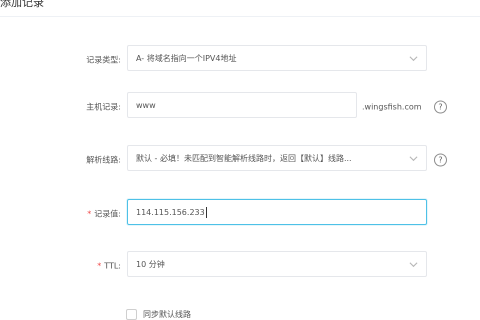 This screenshot has height=320, width=480. I want to click on record-value-label: * 记录值:, so click(104, 214).